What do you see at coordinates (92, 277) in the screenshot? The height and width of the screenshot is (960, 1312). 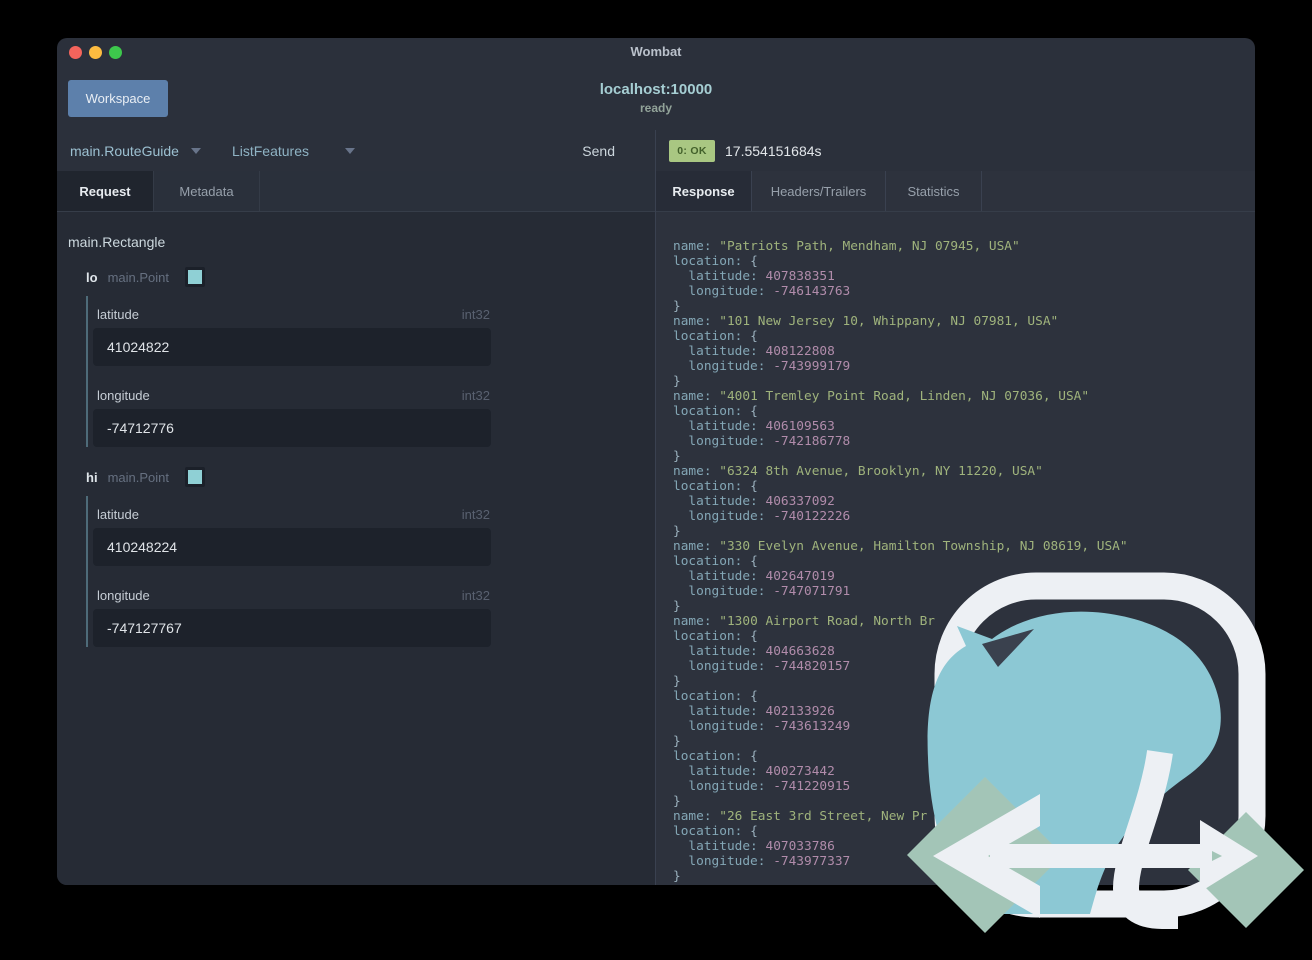 I see `field-name: lo` at bounding box center [92, 277].